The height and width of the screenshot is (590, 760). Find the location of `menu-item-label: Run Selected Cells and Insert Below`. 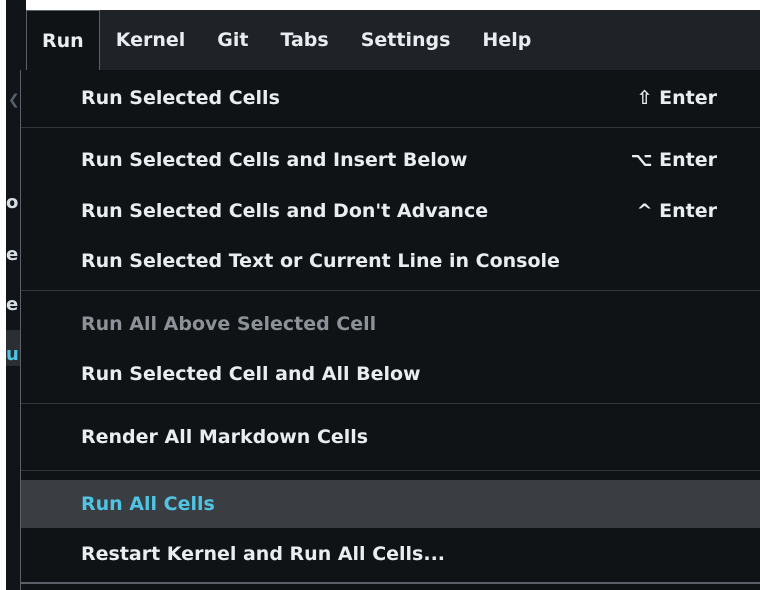

menu-item-label: Run Selected Cells and Insert Below is located at coordinates (274, 160).